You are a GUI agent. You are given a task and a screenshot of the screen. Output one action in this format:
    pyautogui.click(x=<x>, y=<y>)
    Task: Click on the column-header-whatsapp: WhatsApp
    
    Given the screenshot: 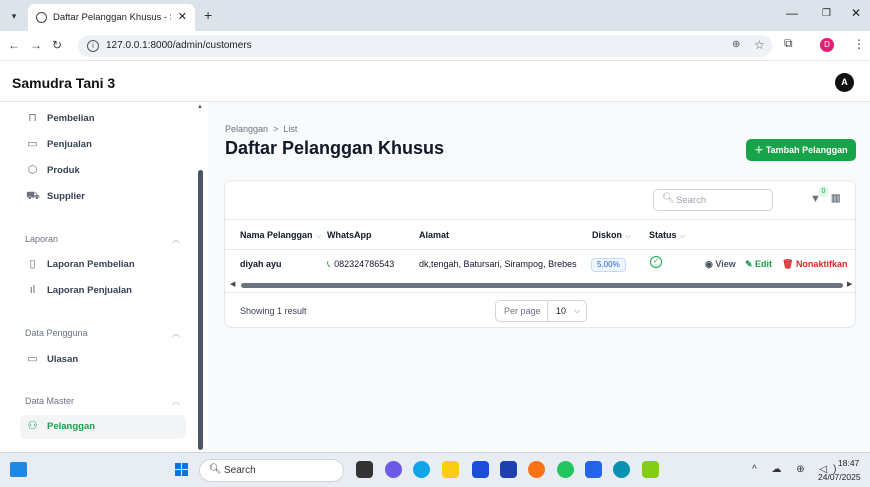 What is the action you would take?
    pyautogui.click(x=349, y=235)
    